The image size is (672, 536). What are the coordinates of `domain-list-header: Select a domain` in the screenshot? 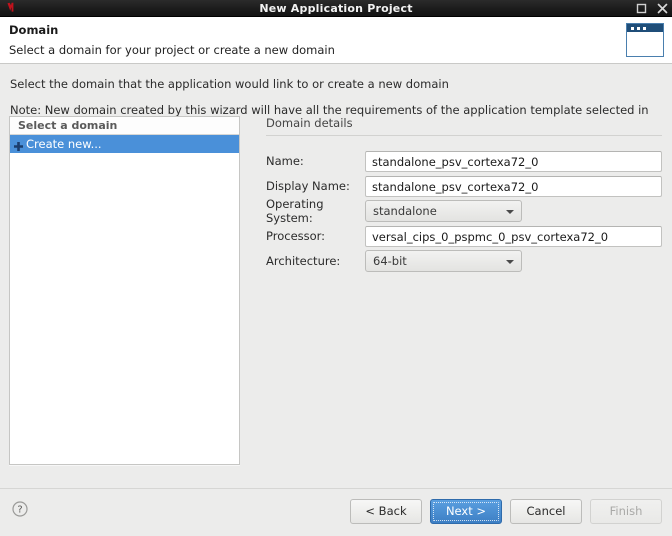 It's located at (124, 126).